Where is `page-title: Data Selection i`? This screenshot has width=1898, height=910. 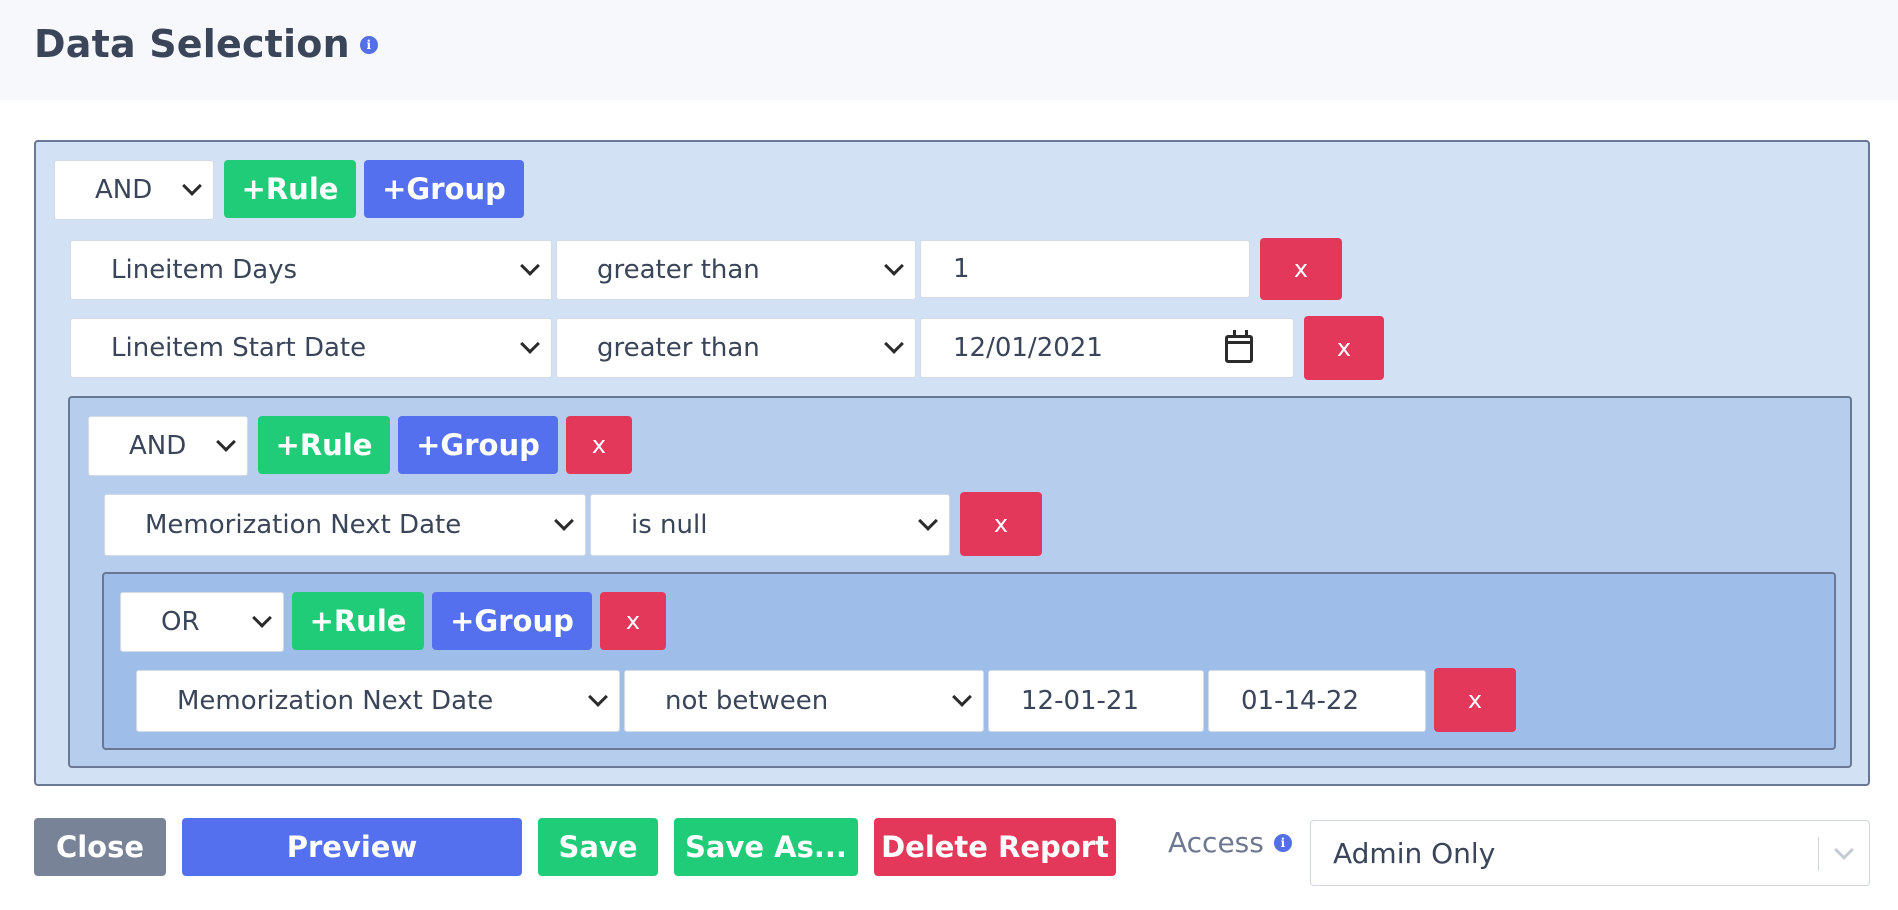 page-title: Data Selection i is located at coordinates (206, 44).